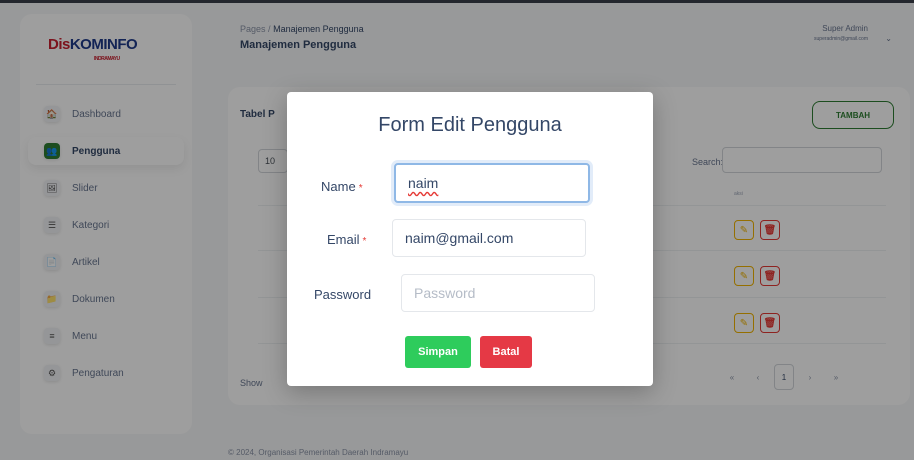  What do you see at coordinates (343, 294) in the screenshot?
I see `password-label: Password` at bounding box center [343, 294].